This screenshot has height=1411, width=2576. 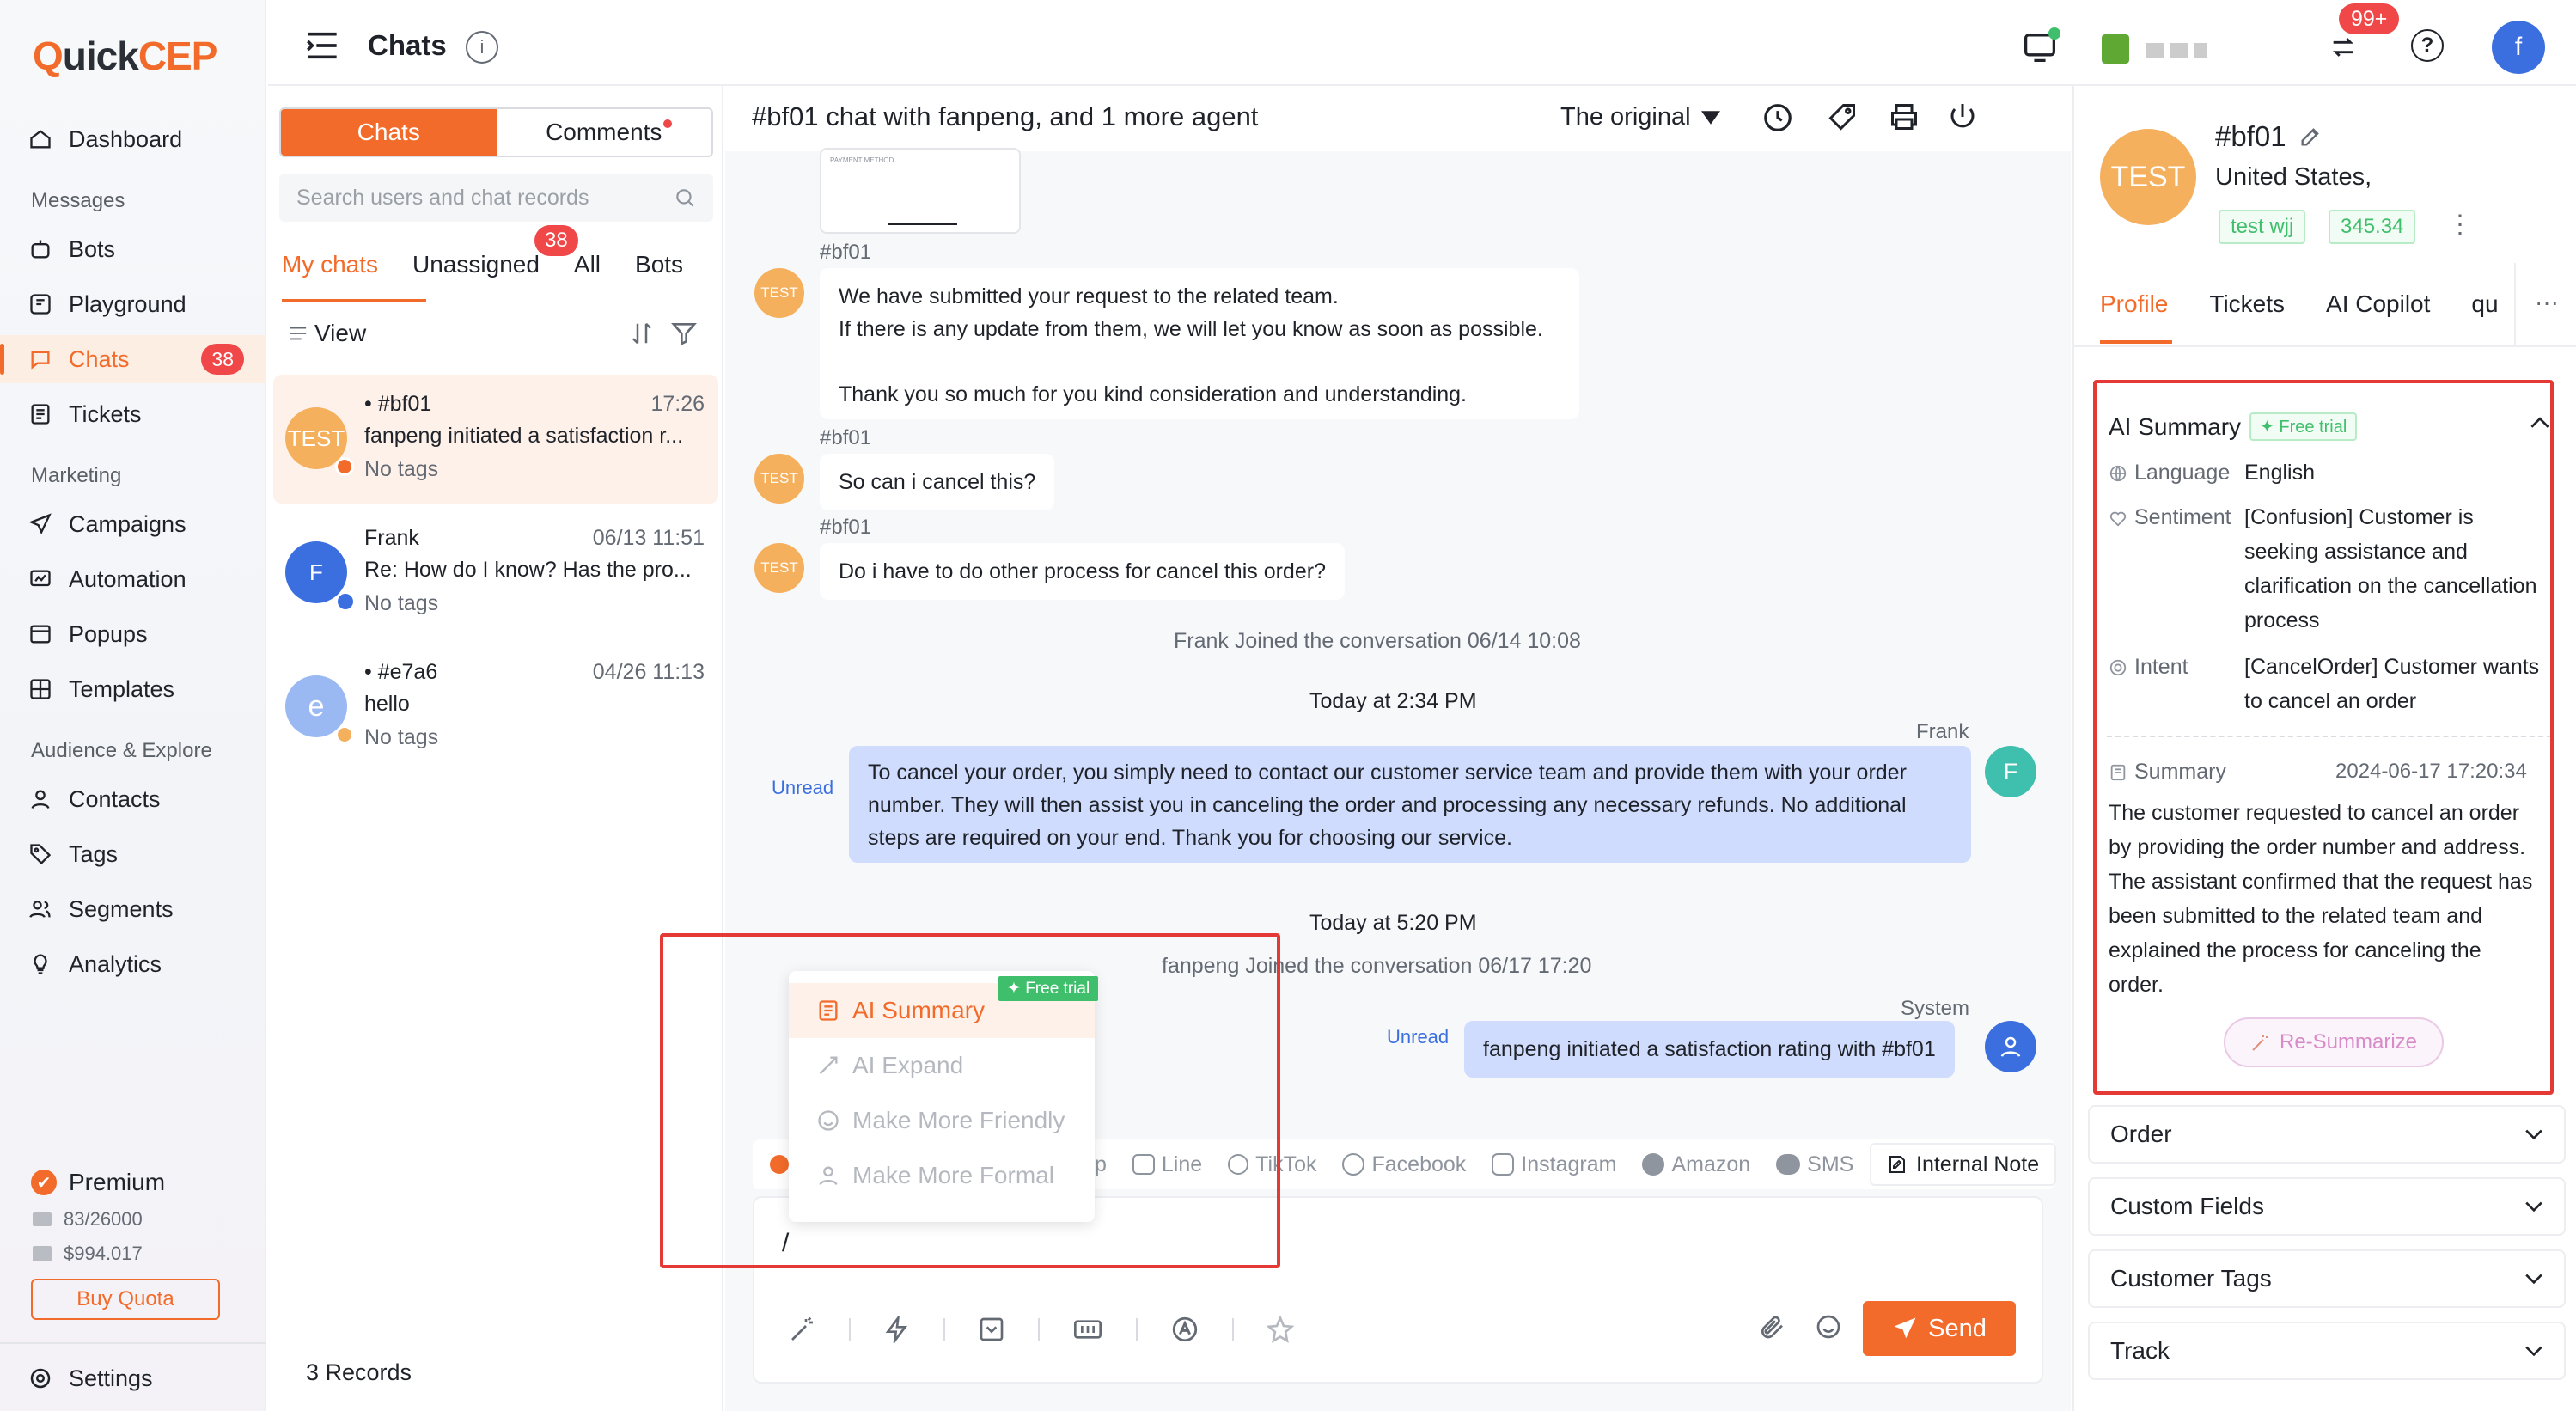 I want to click on tabs-divider, so click(x=2515, y=304).